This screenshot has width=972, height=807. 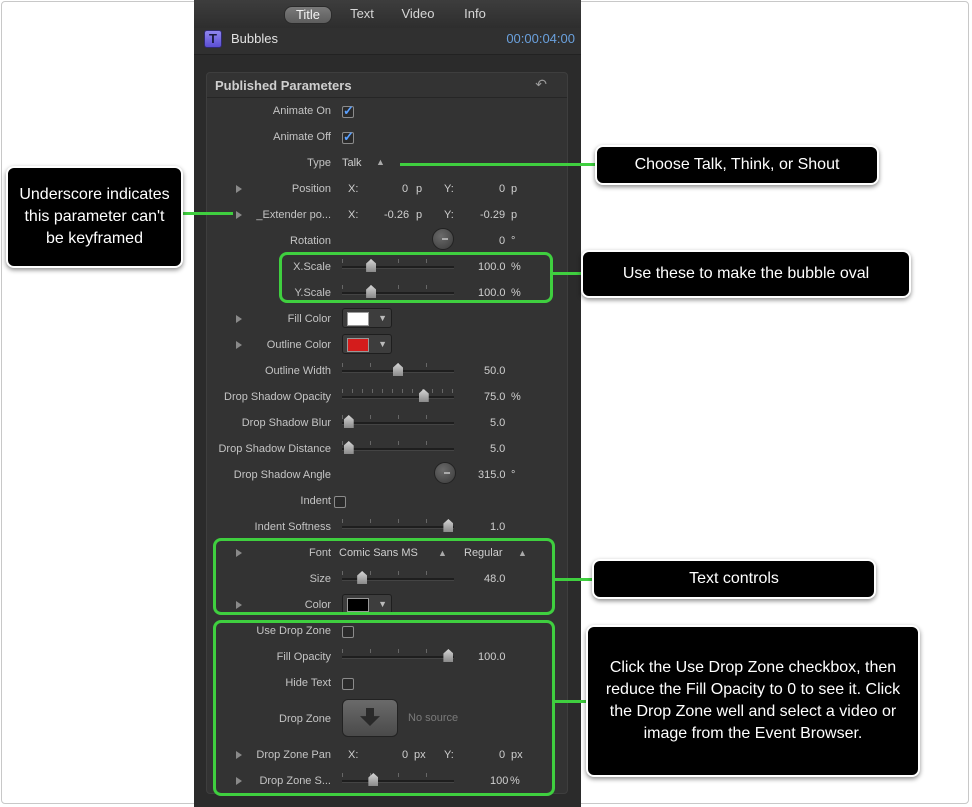 I want to click on fill-color-well: ▼, so click(x=367, y=318).